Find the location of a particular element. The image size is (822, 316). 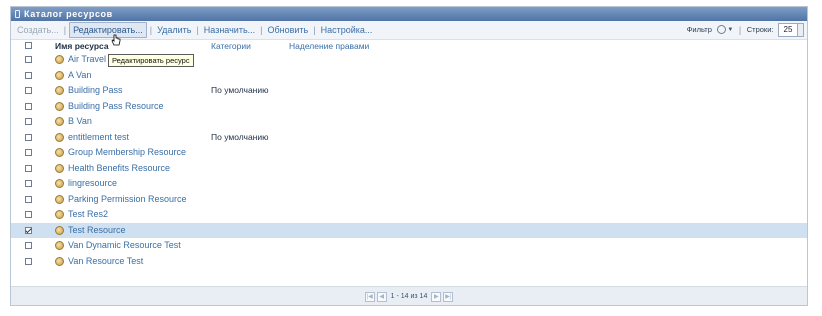

rows-label: Строки: is located at coordinates (760, 29).